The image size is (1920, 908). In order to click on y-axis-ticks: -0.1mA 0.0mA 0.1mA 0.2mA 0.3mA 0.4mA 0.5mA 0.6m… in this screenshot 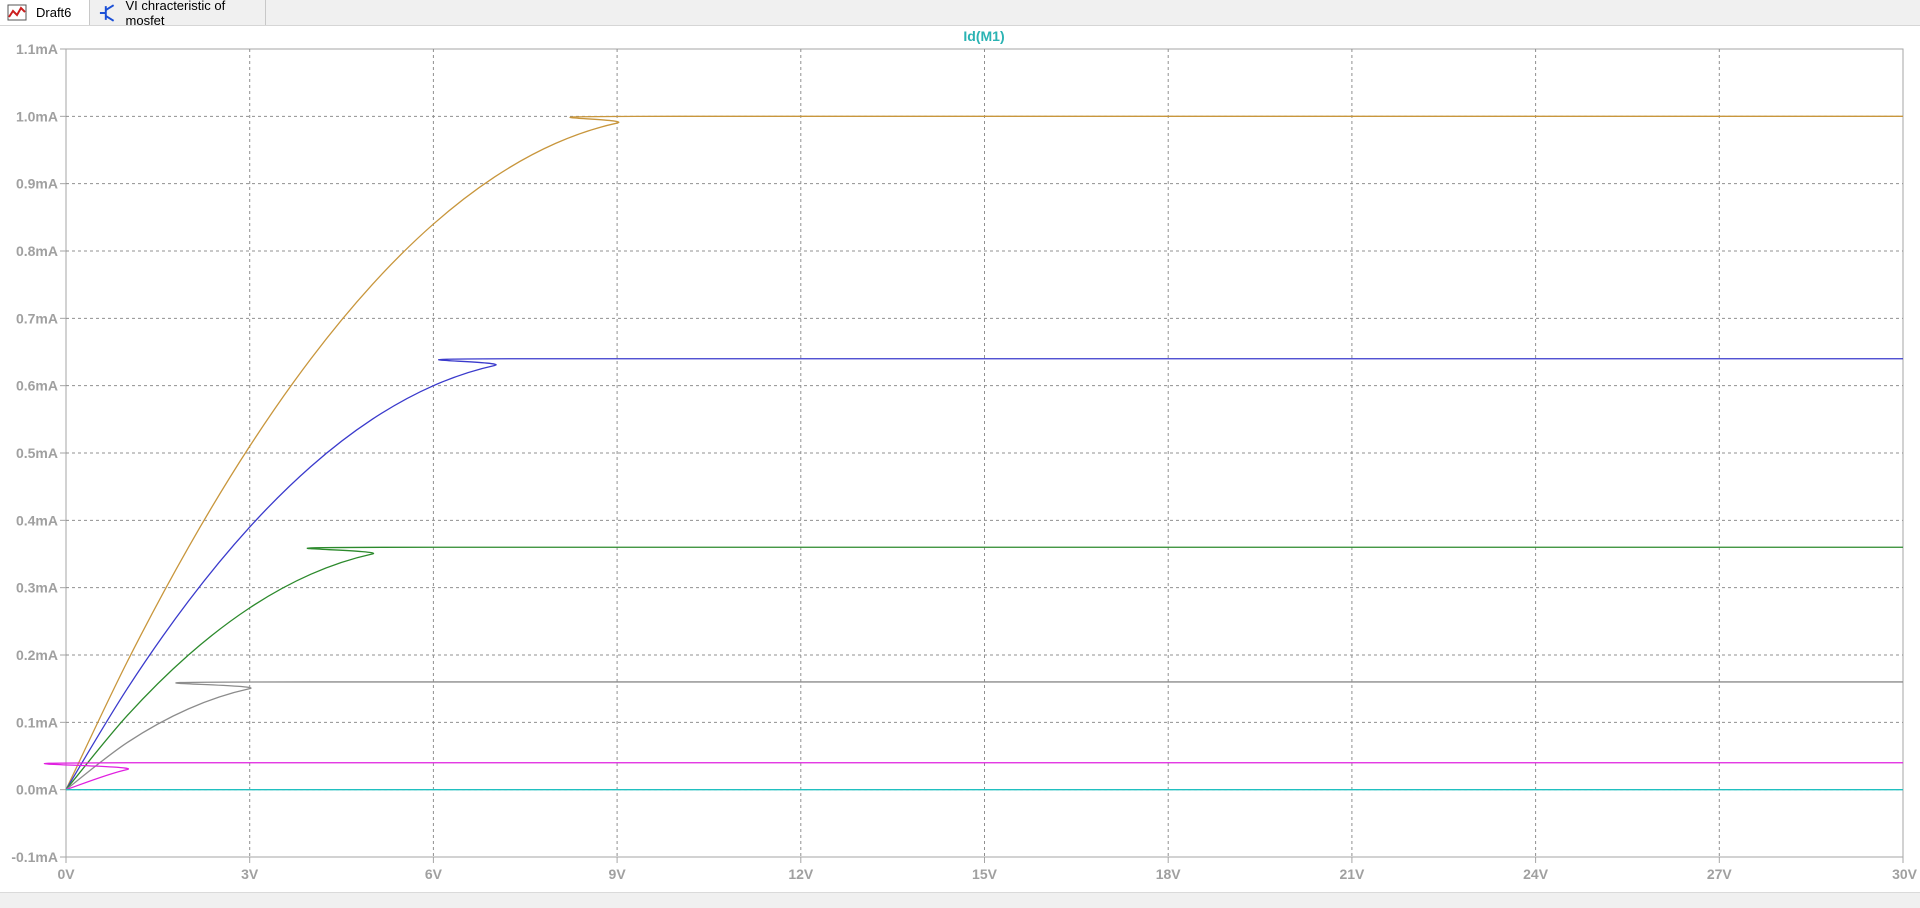, I will do `click(38, 453)`.